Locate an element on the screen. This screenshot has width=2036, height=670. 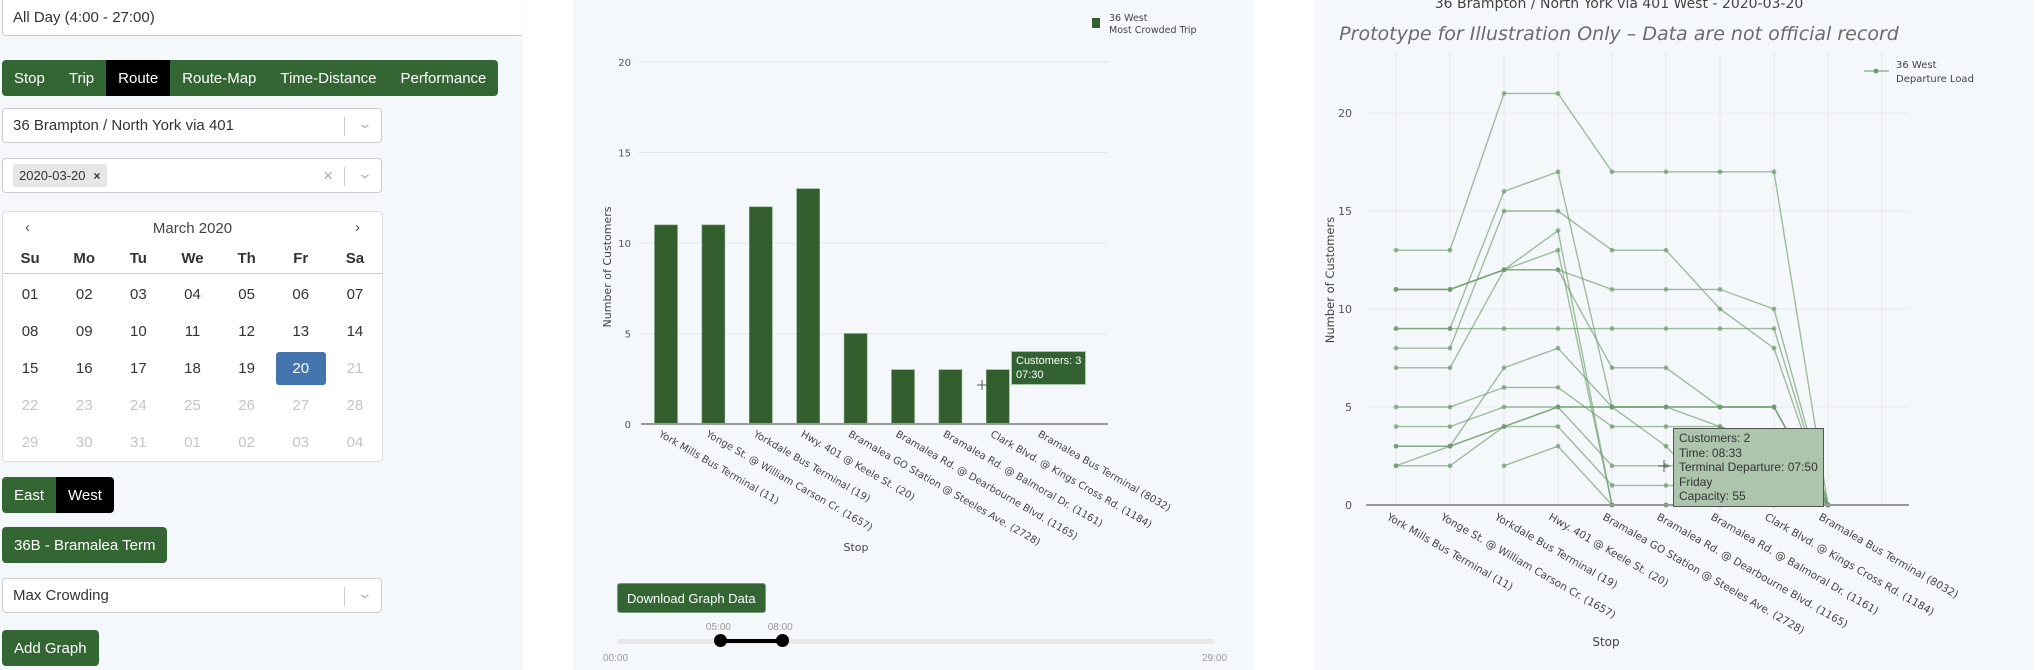
branch-button: 36B - Bramalea Term is located at coordinates (85, 545).